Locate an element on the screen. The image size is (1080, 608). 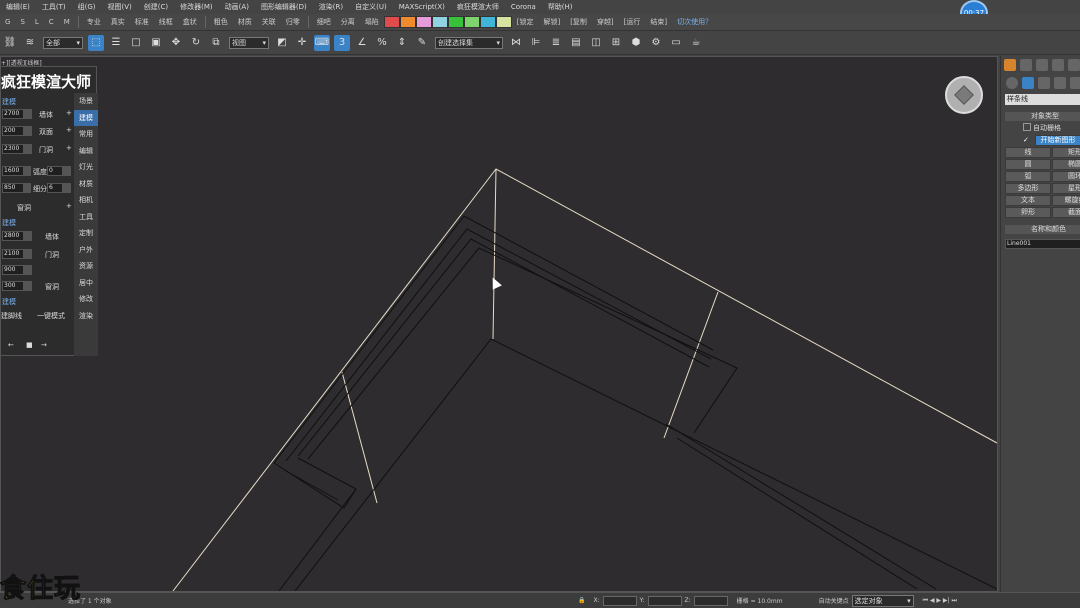
arc-value-input: 0 is located at coordinates (55, 171).